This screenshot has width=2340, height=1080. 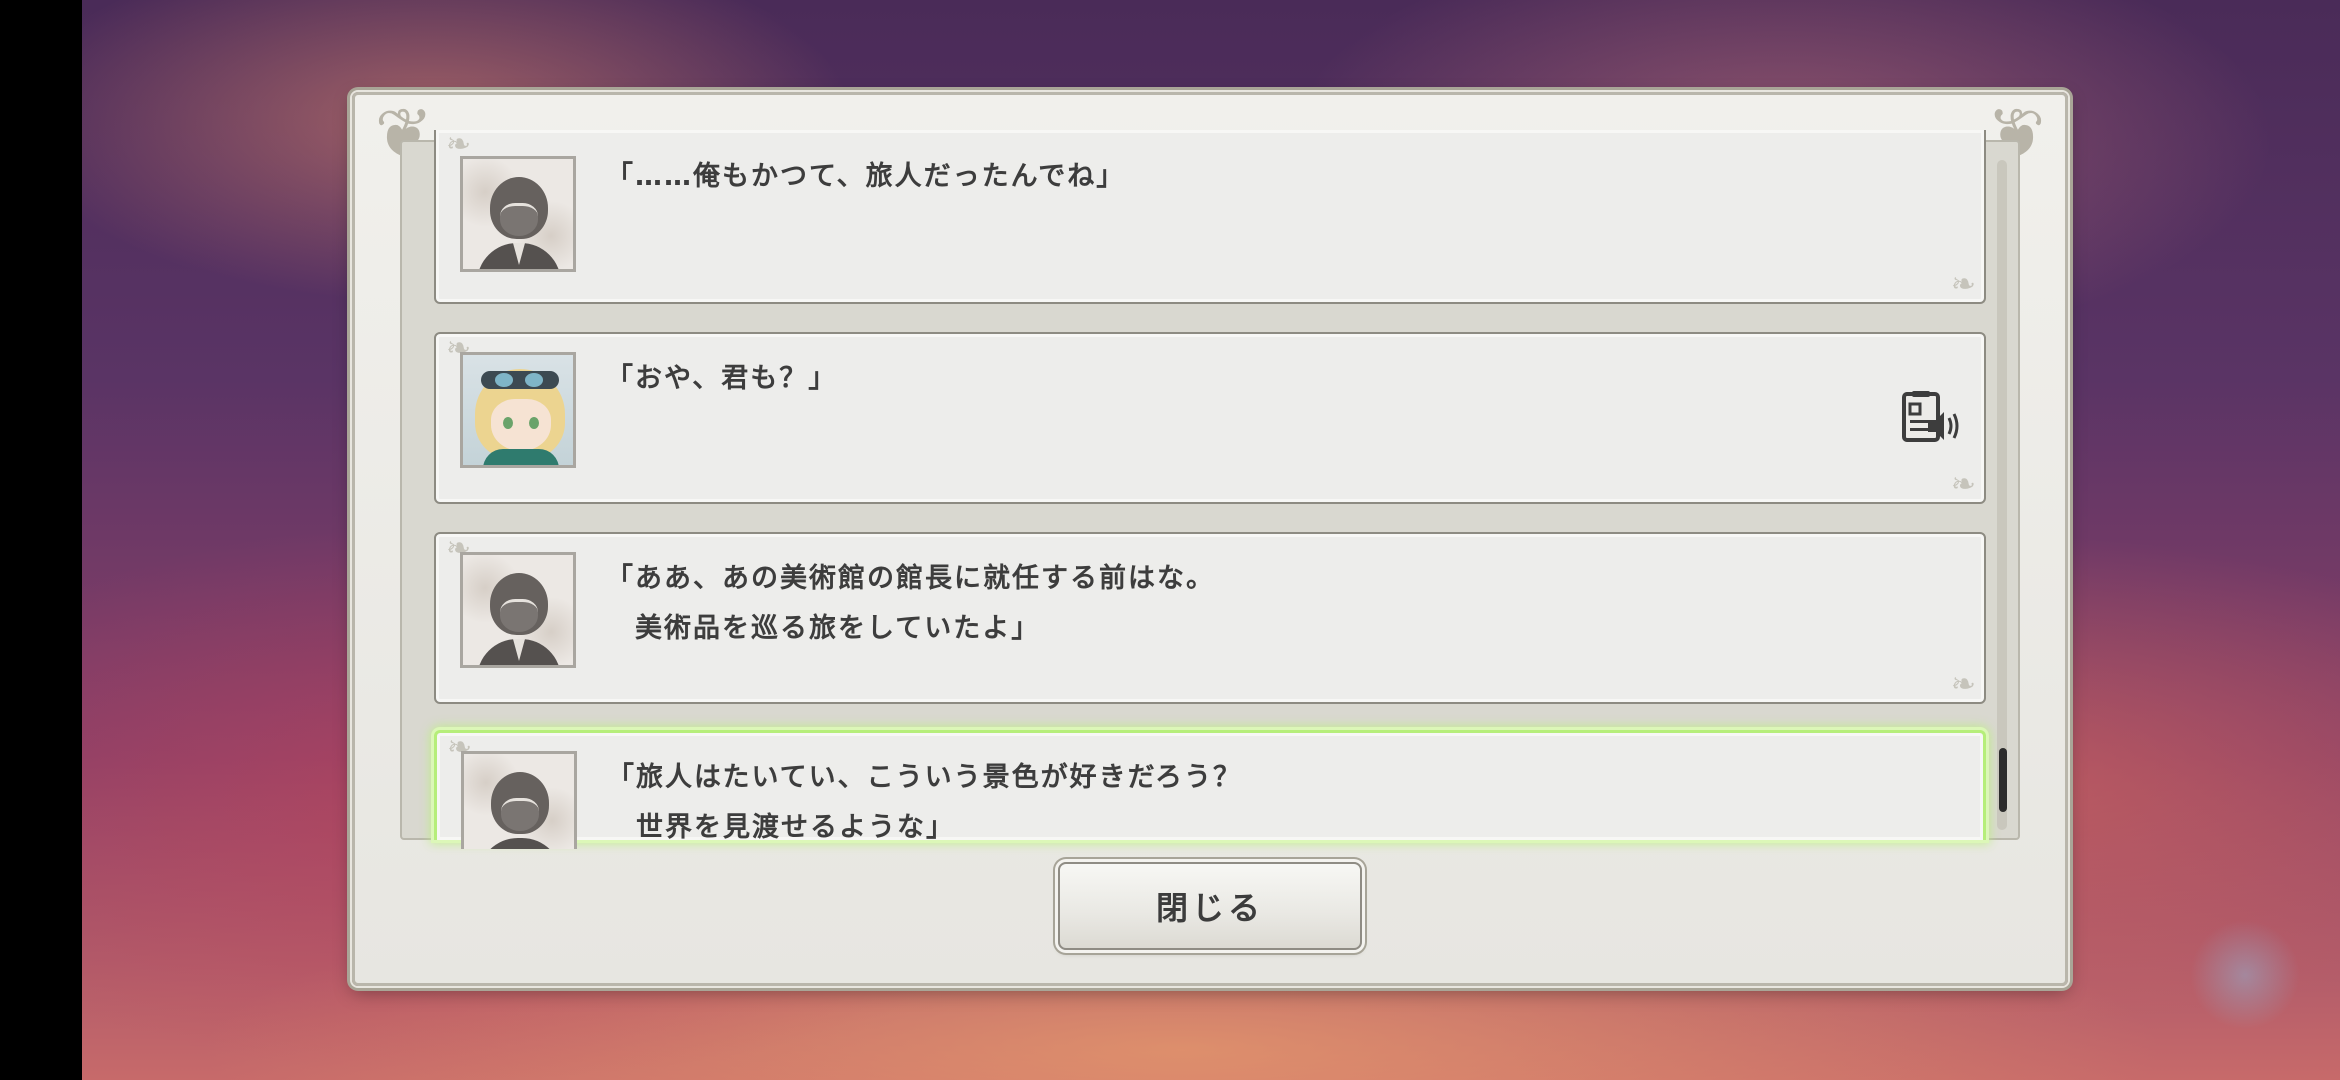 I want to click on log-entry-current: ❧ 「旅人はたいてい、こういう景色が好きだろう？ 世界を見渡せるような」, so click(x=1210, y=789).